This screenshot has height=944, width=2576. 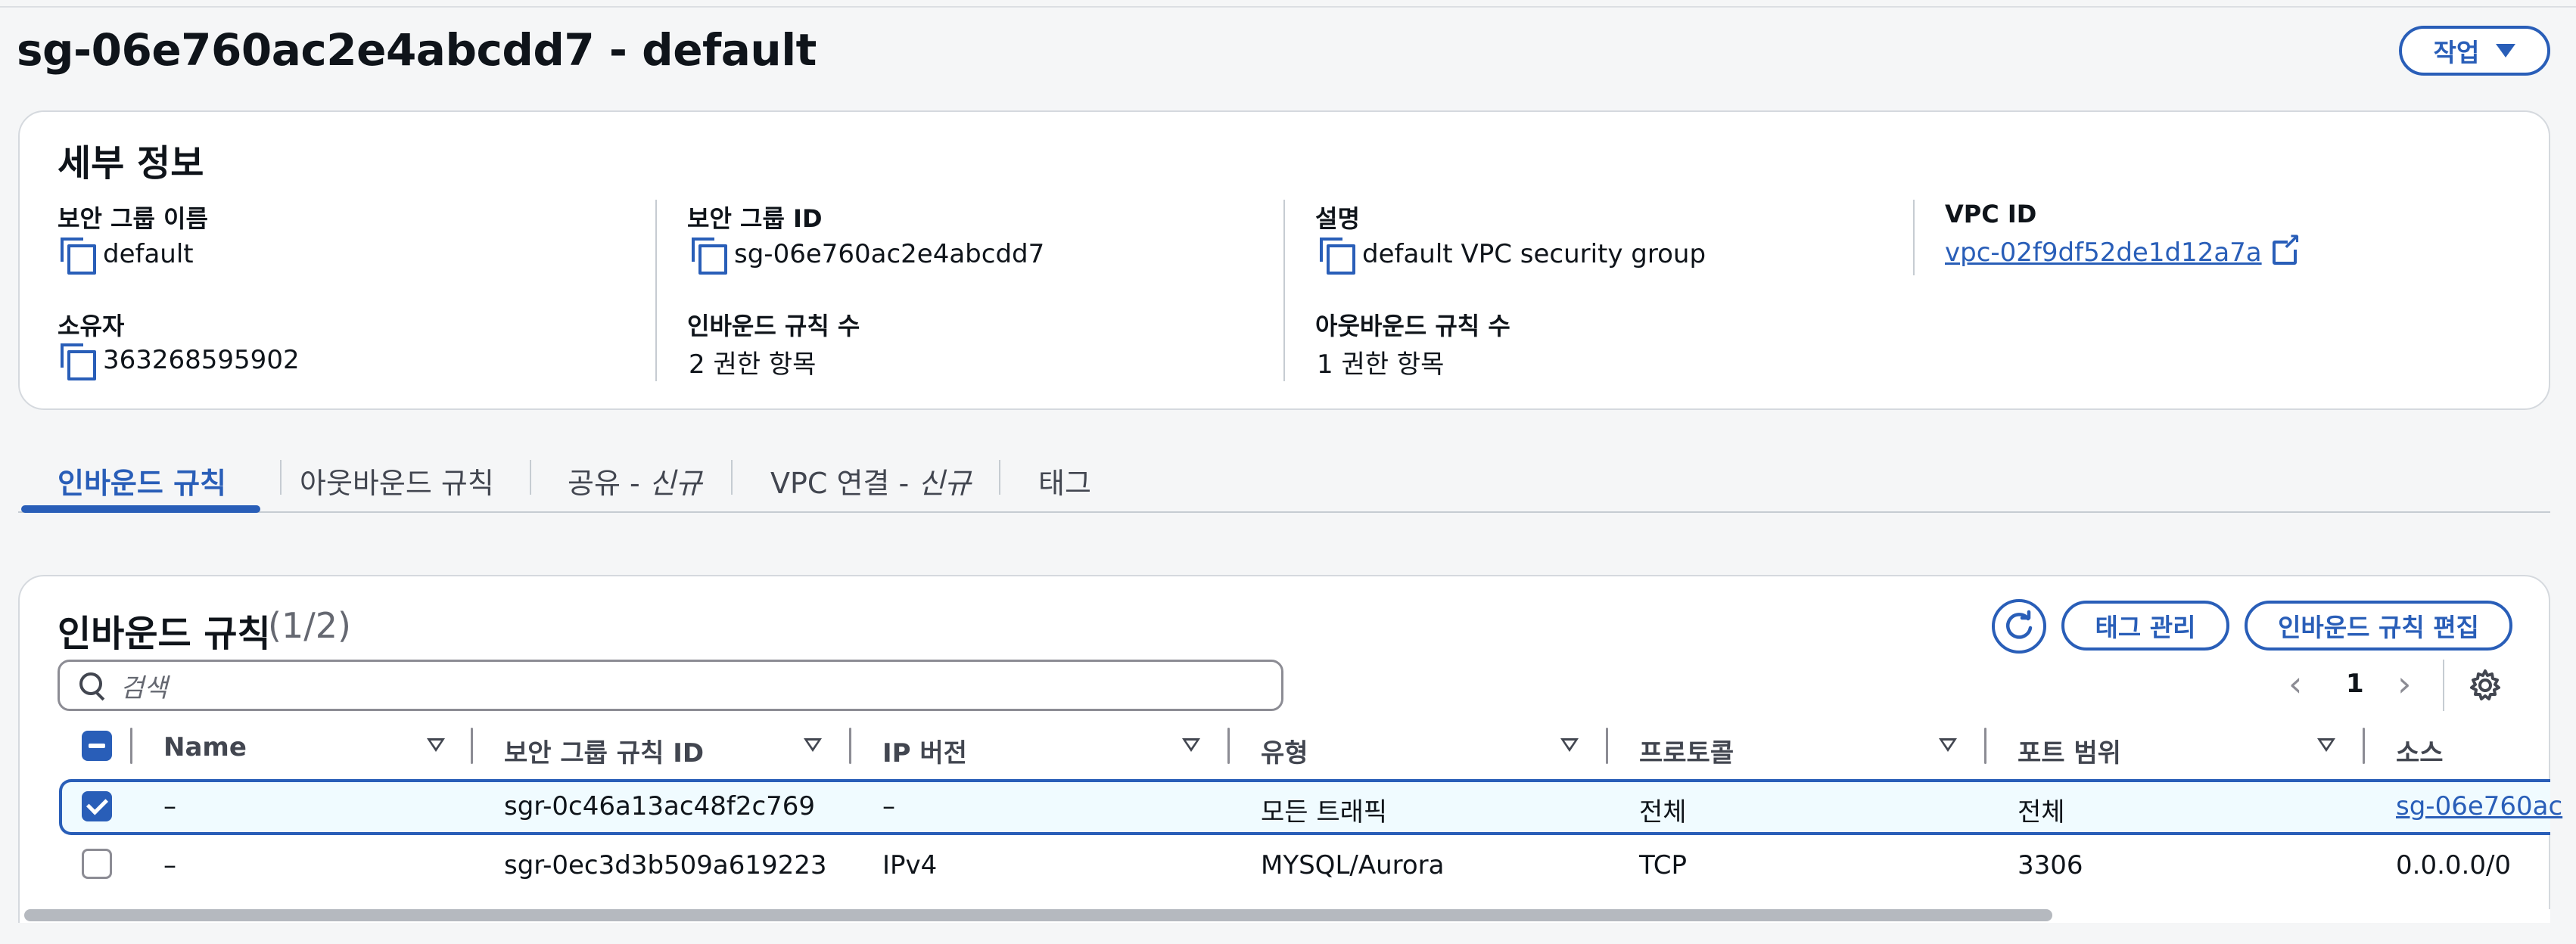 What do you see at coordinates (2479, 806) in the screenshot?
I see `cell-source-link: sg-06e760ac` at bounding box center [2479, 806].